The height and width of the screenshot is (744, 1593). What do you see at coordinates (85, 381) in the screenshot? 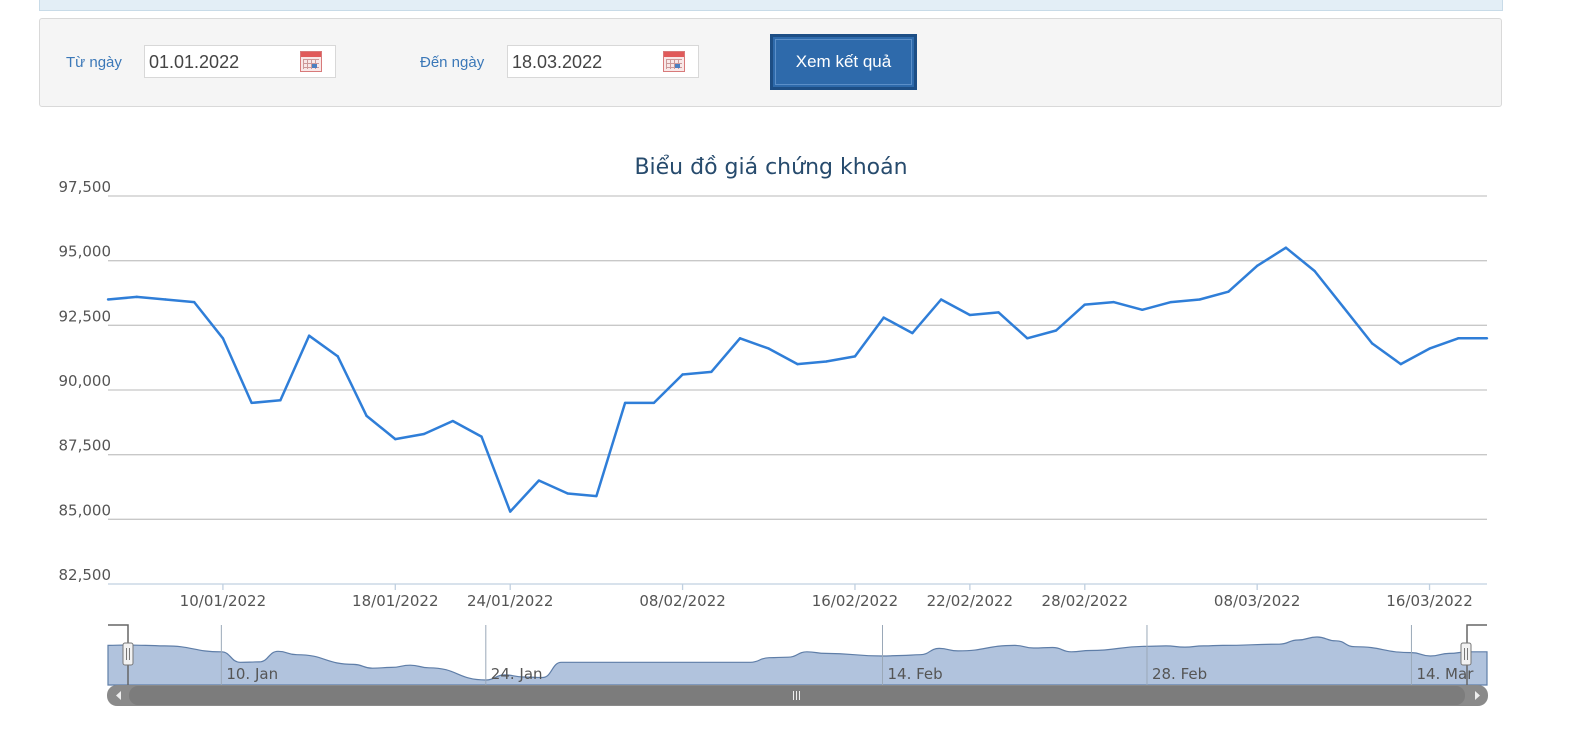
I see `y-tick-label: 90,000` at bounding box center [85, 381].